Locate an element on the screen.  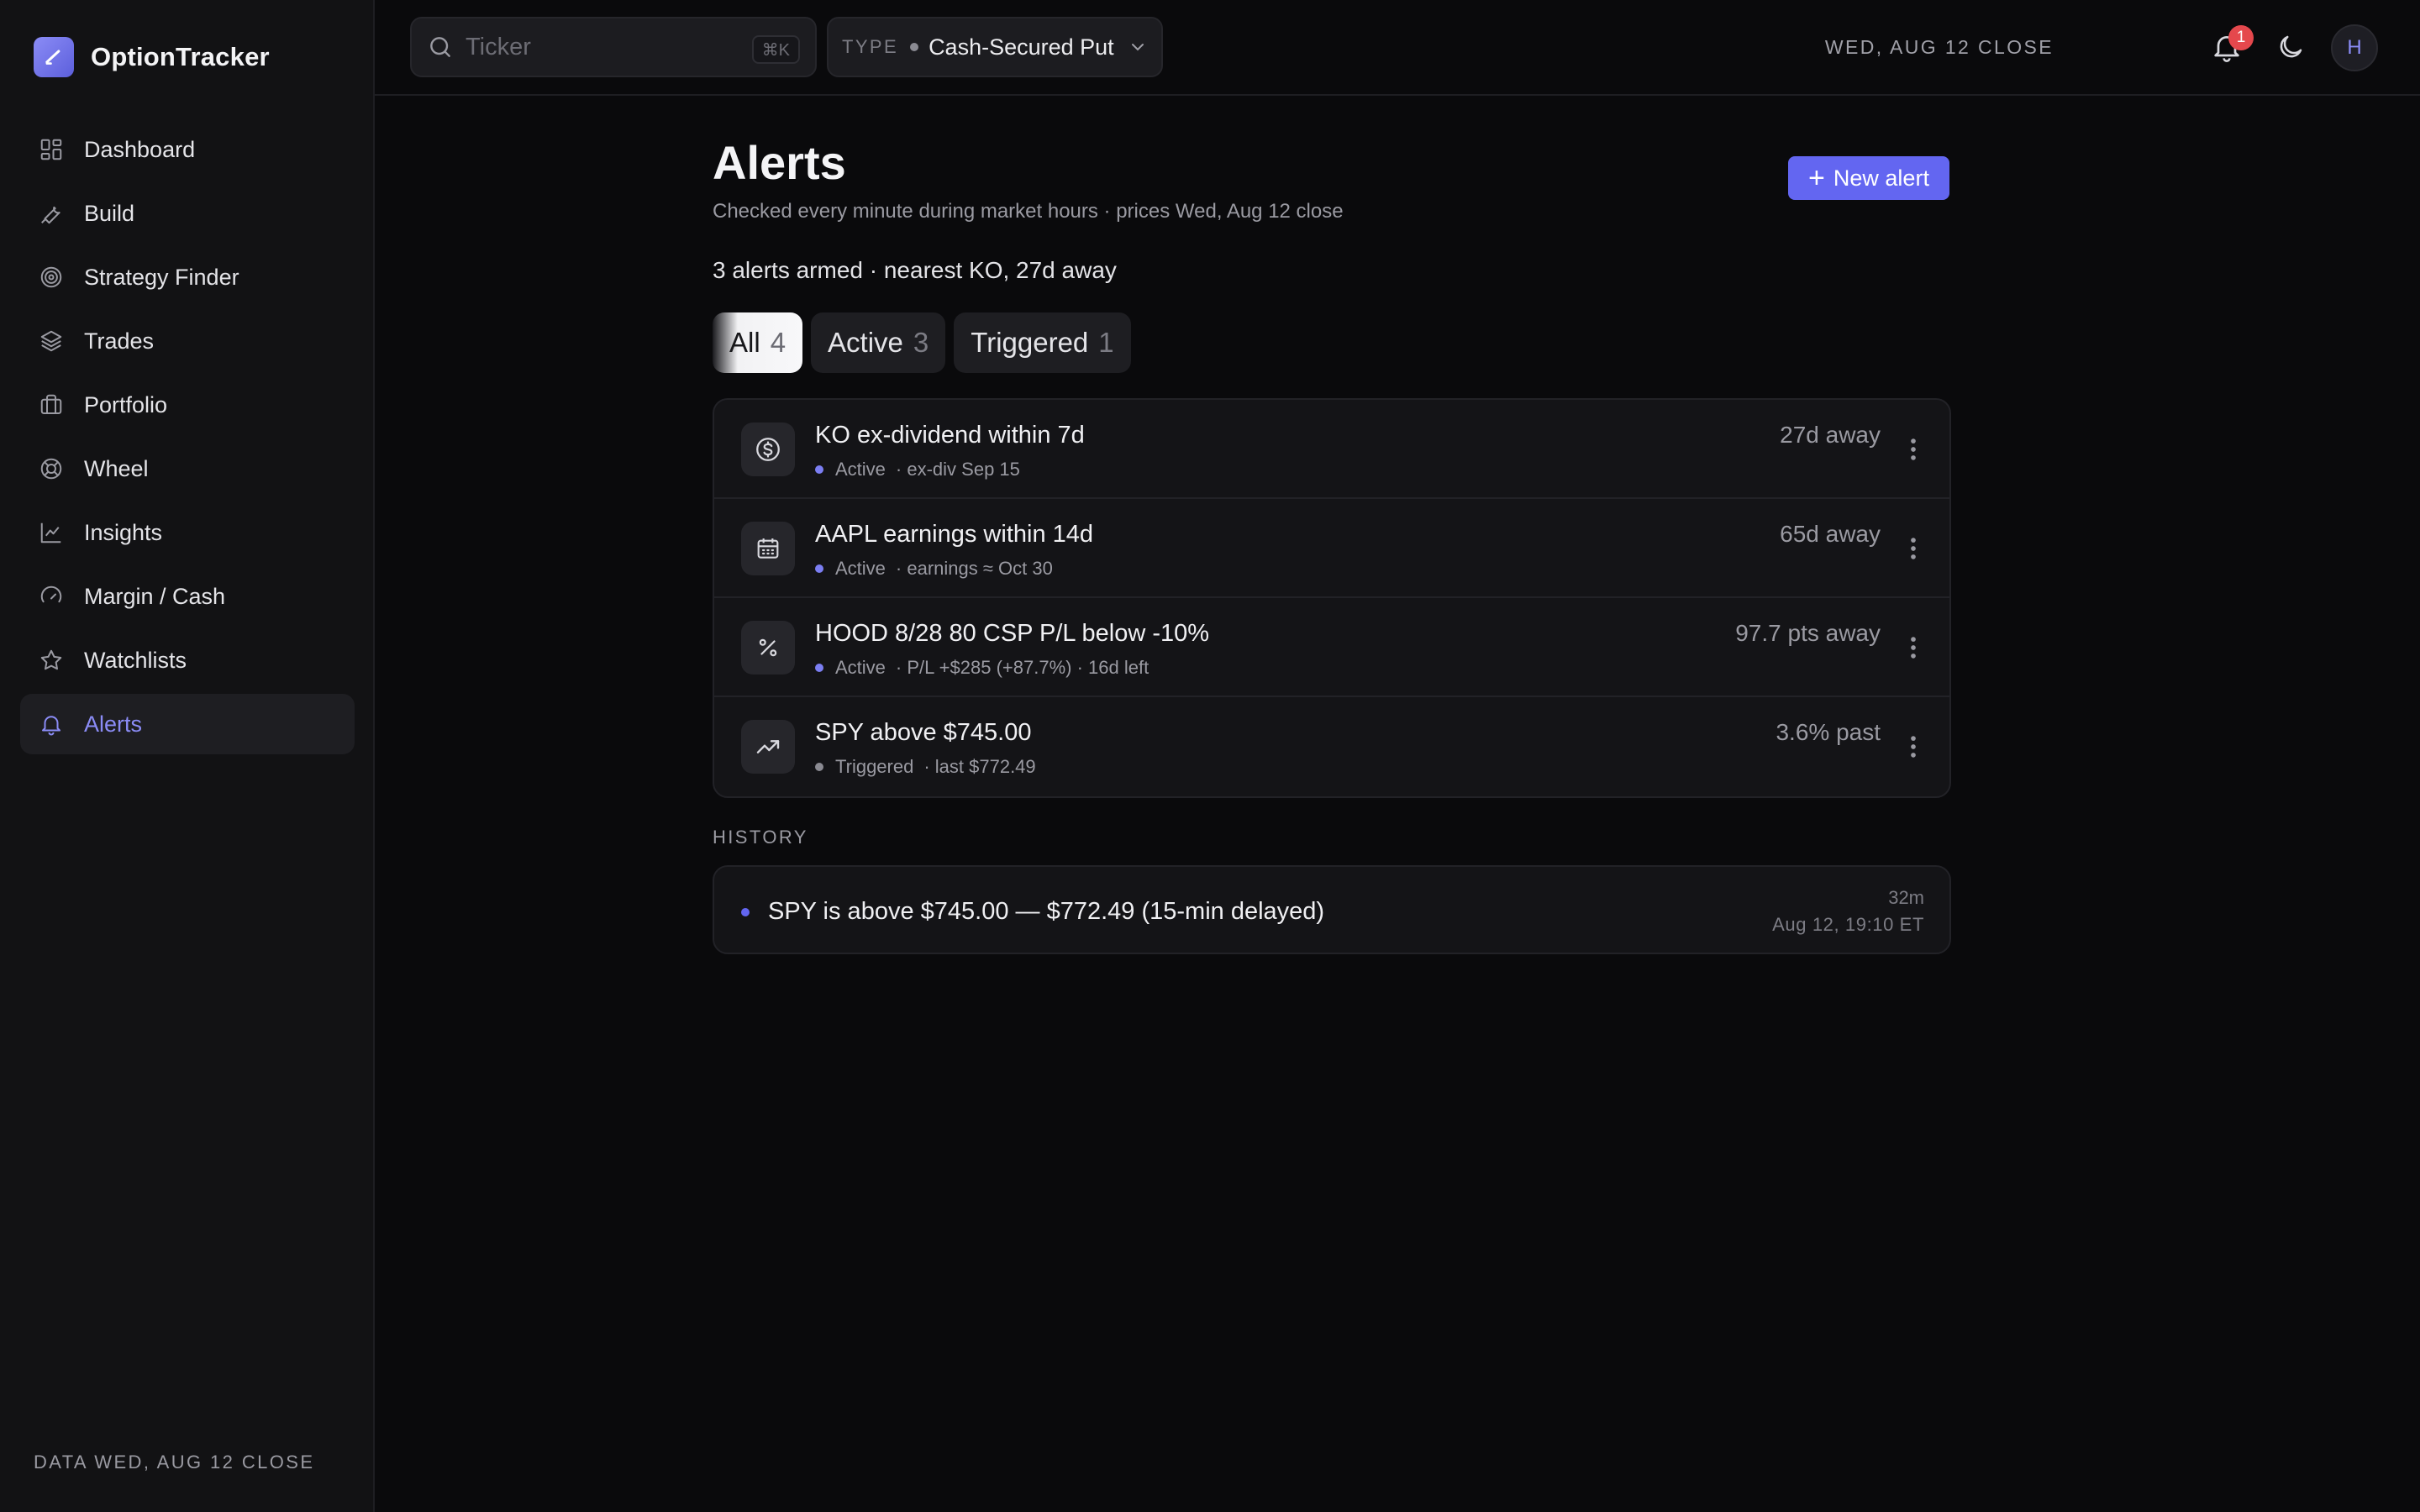
wrench-icon is located at coordinates (52, 213).